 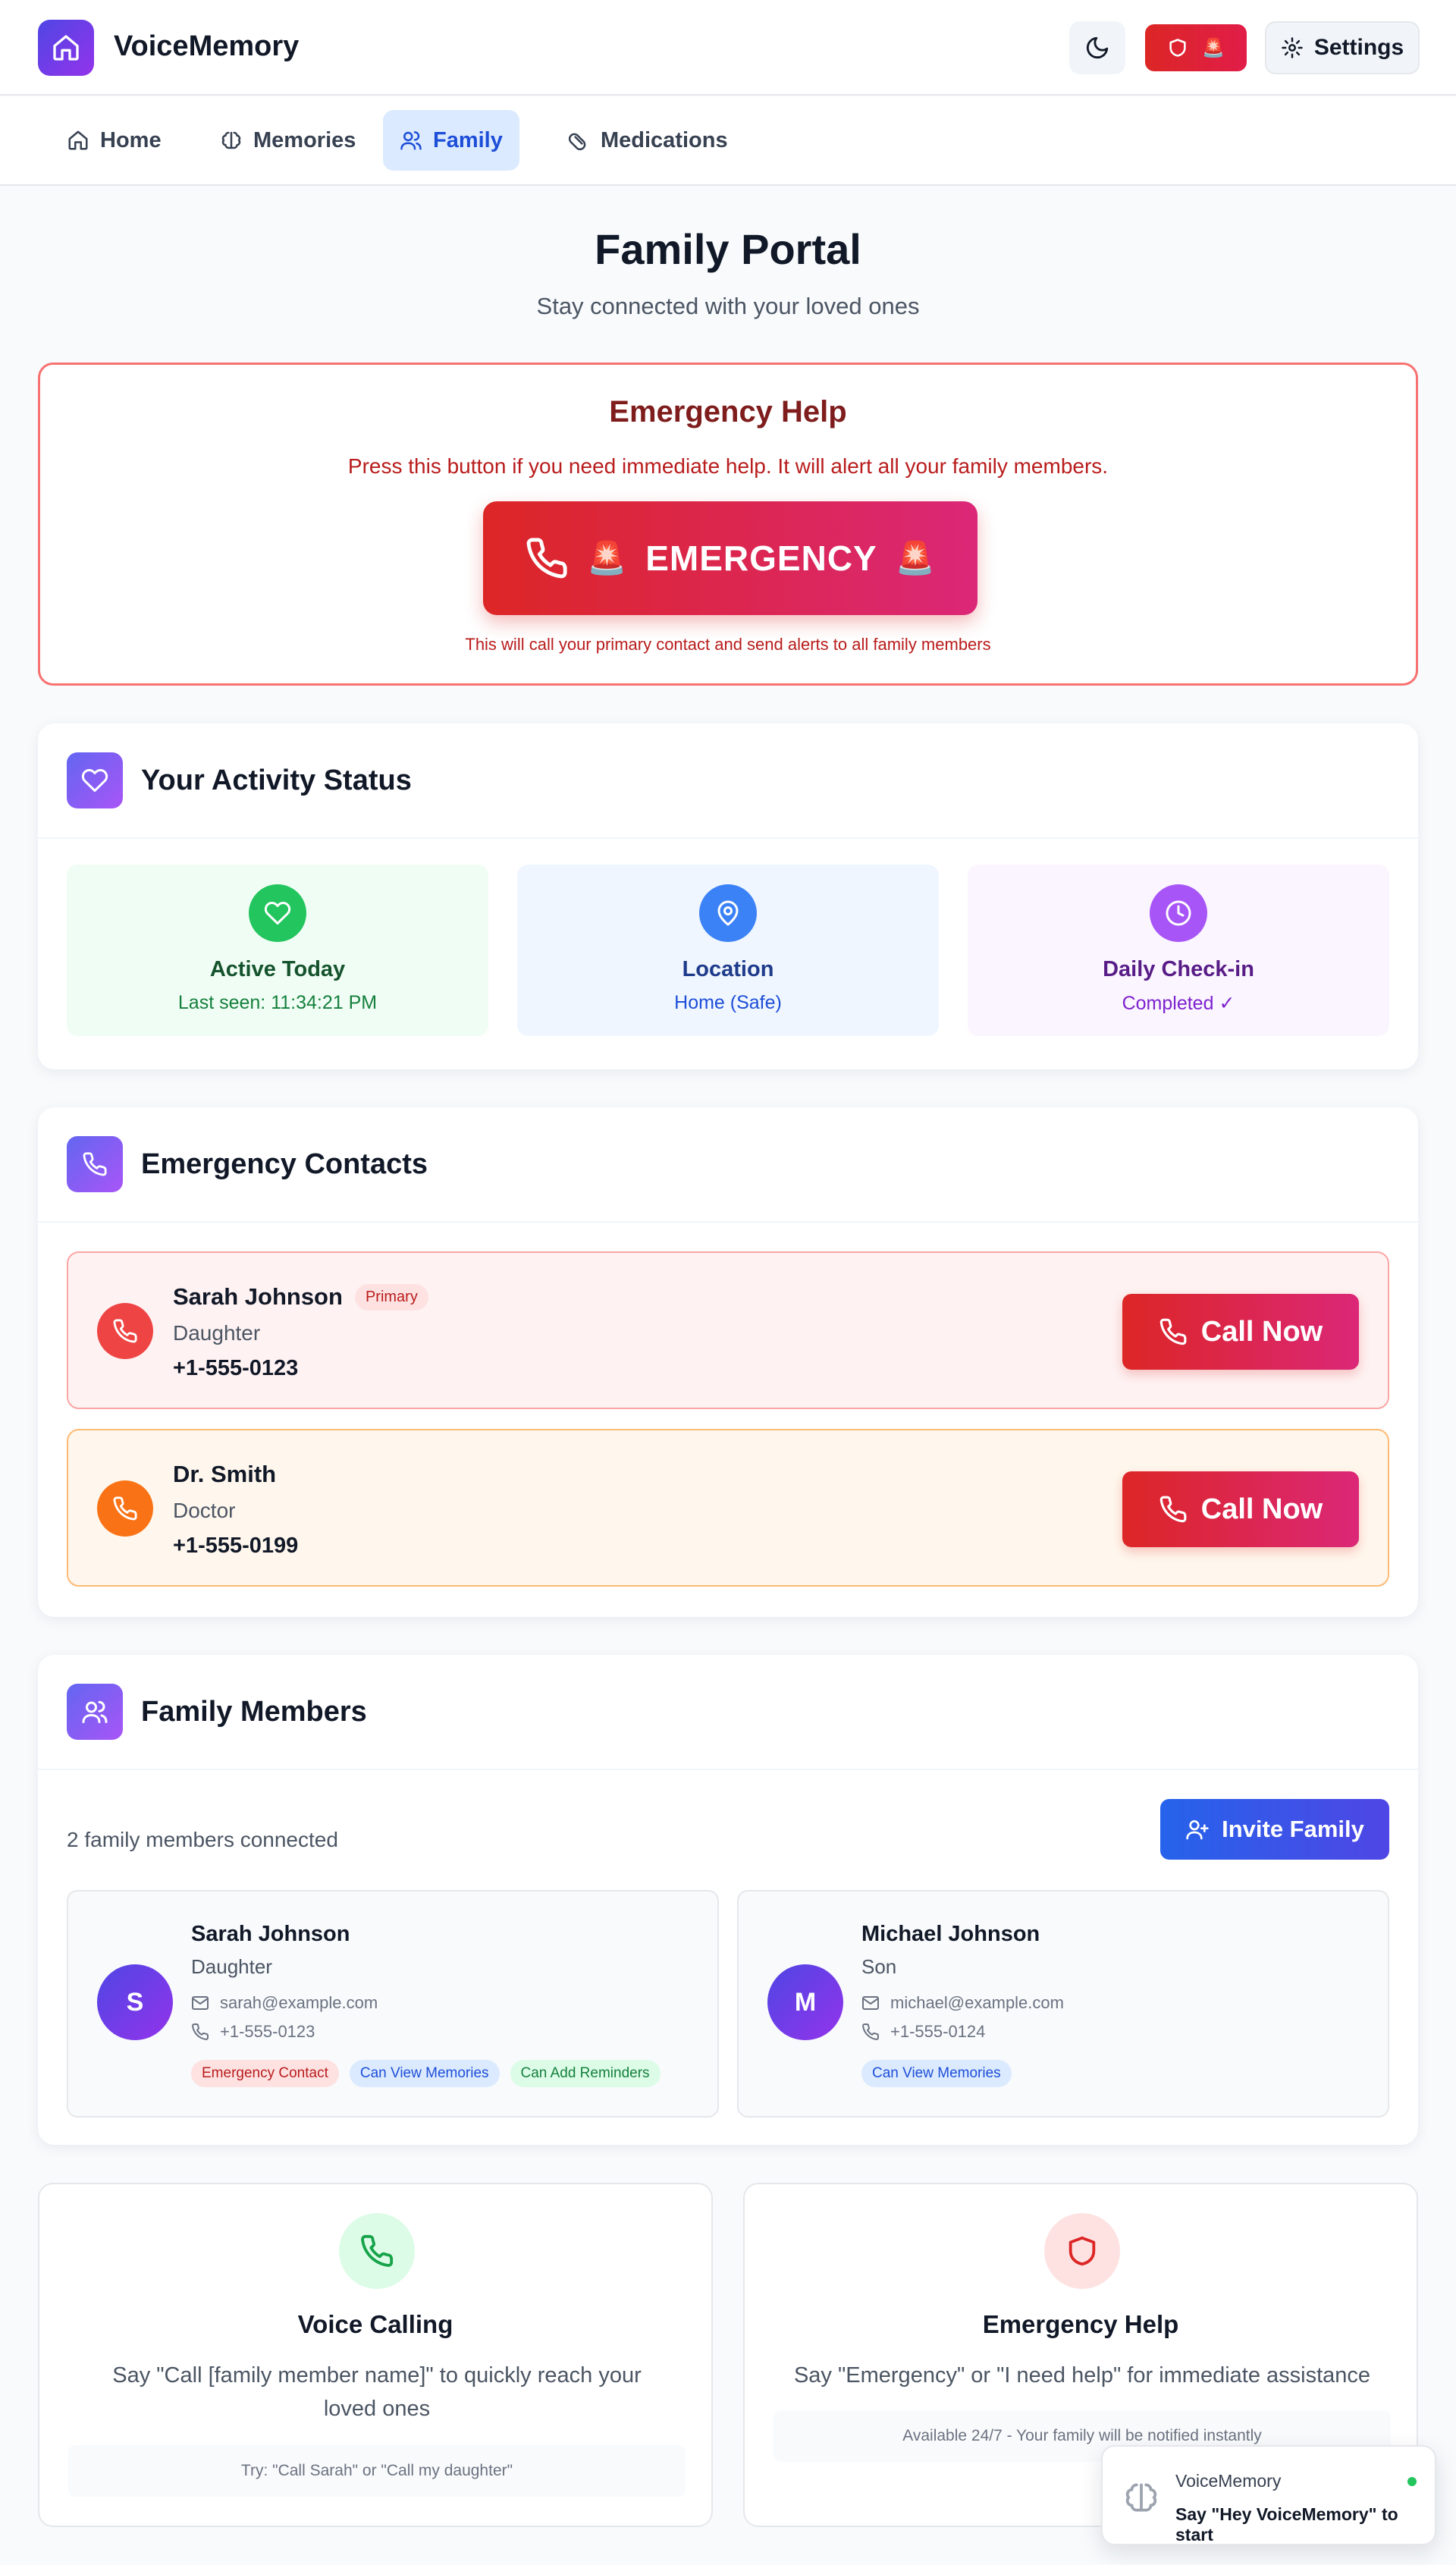 I want to click on member-email-row: sarah@example.com, so click(x=284, y=2003).